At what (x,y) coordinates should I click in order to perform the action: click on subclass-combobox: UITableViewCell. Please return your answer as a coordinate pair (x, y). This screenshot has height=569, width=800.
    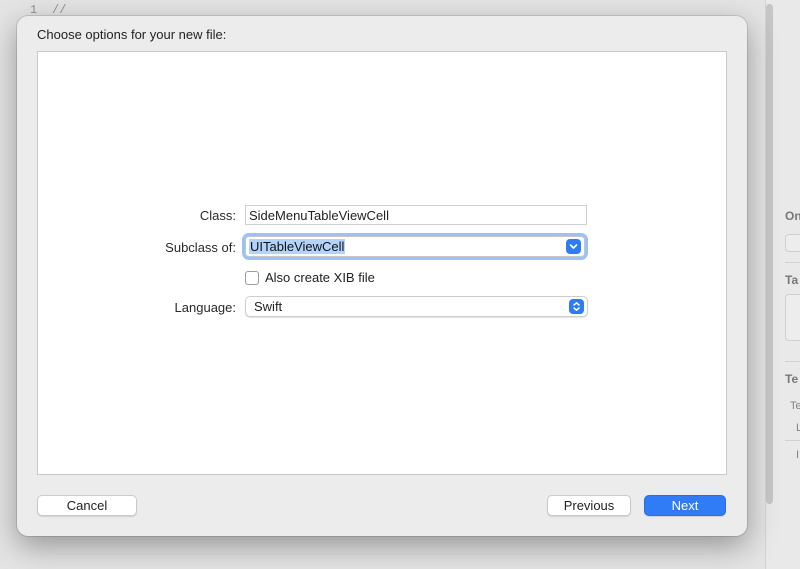
    Looking at the image, I should click on (415, 246).